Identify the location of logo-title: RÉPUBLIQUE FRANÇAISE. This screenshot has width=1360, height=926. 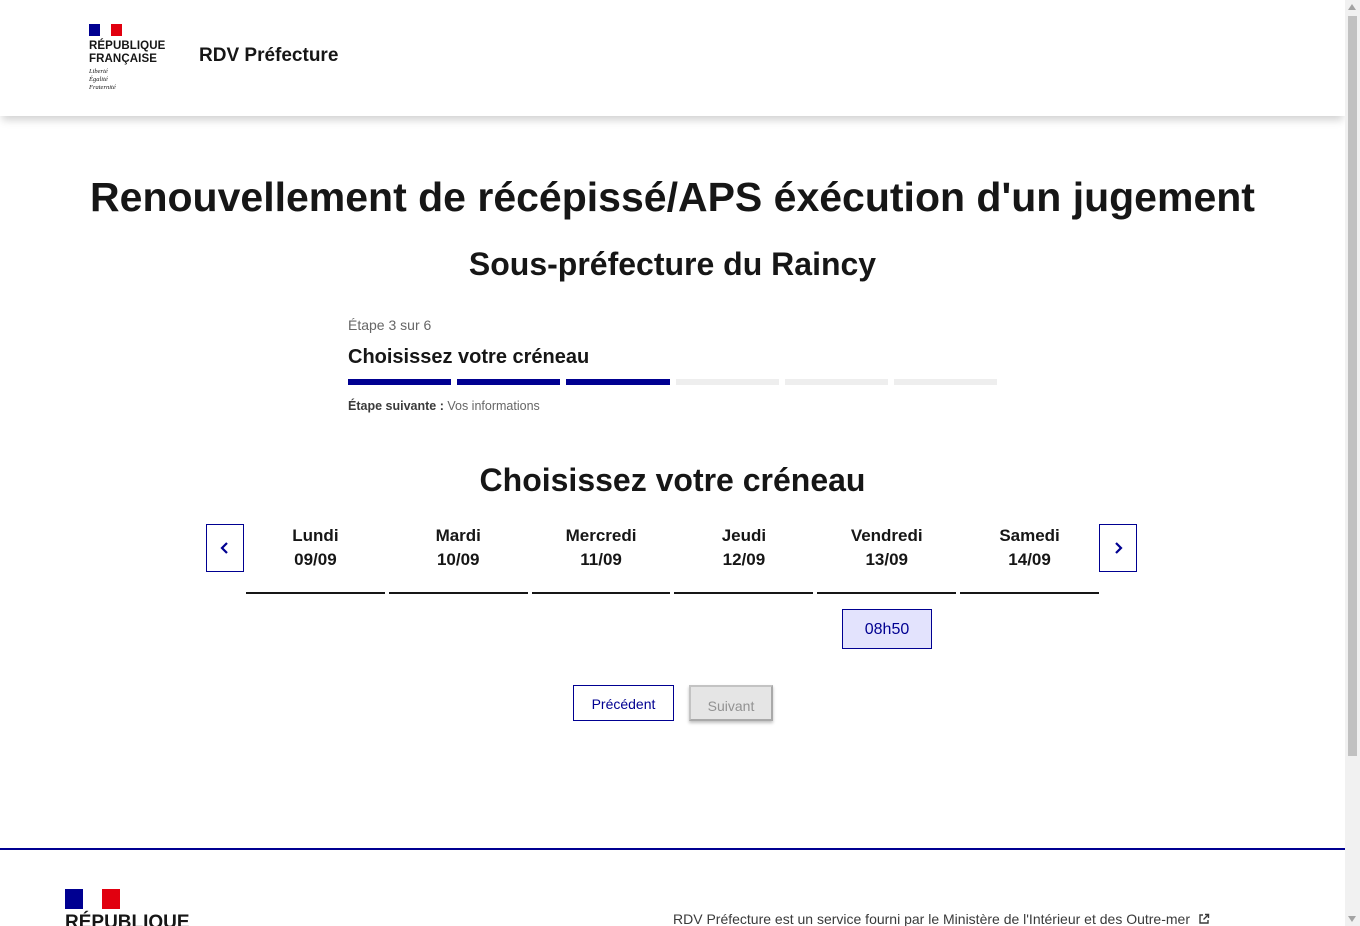
(127, 52).